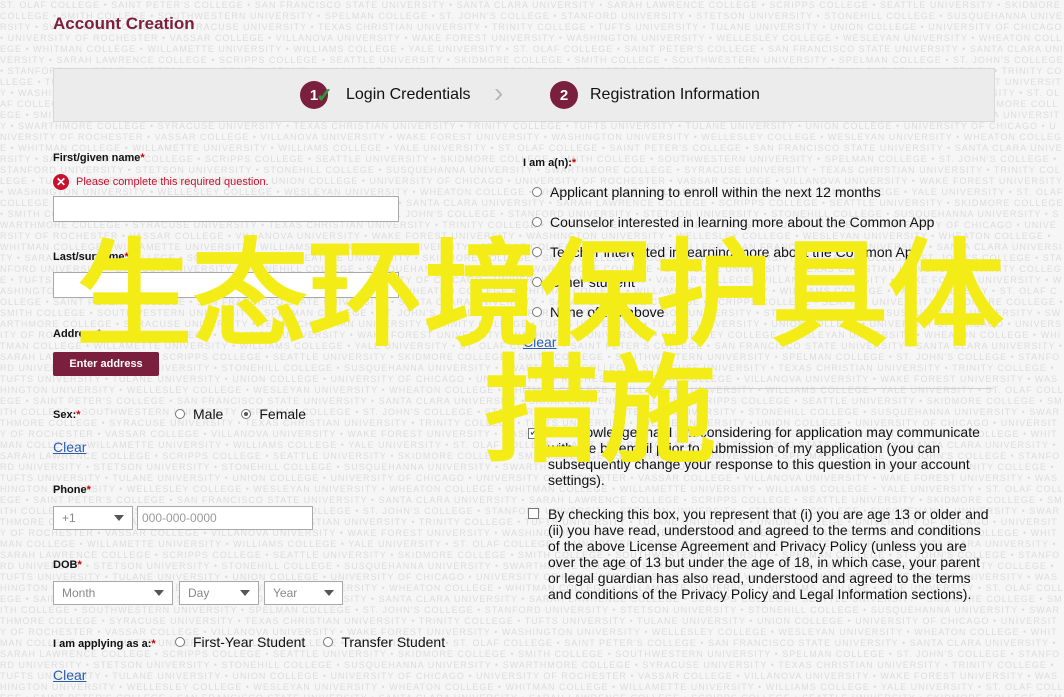  Describe the element at coordinates (537, 192) in the screenshot. I see `radio-applicant` at that location.